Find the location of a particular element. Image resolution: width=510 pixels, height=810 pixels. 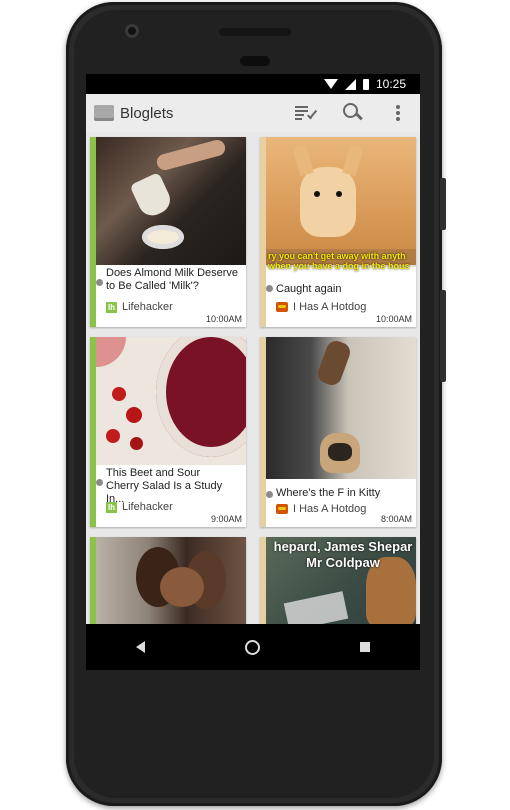

folder-icon is located at coordinates (104, 113).